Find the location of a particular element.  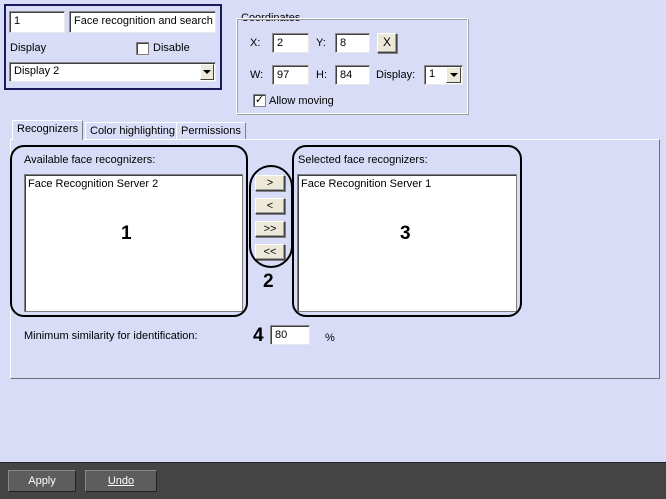

undo-button: Undo is located at coordinates (121, 481).